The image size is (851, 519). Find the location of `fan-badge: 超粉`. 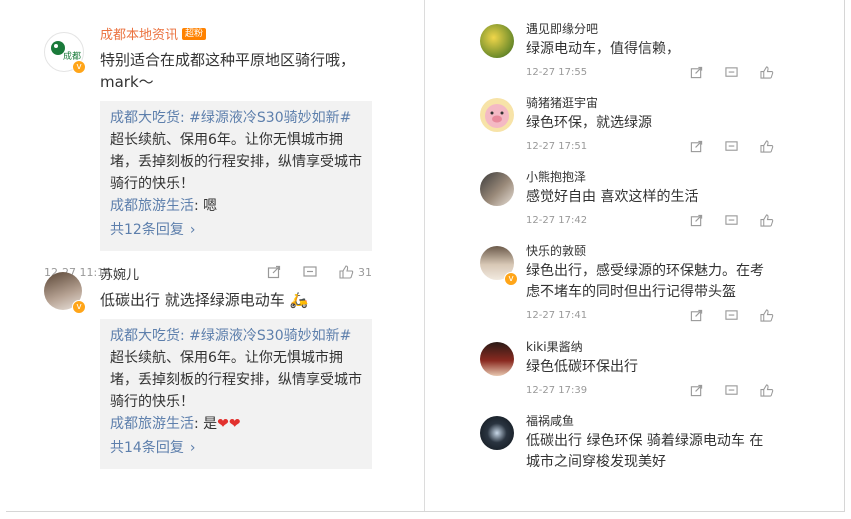

fan-badge: 超粉 is located at coordinates (194, 33).